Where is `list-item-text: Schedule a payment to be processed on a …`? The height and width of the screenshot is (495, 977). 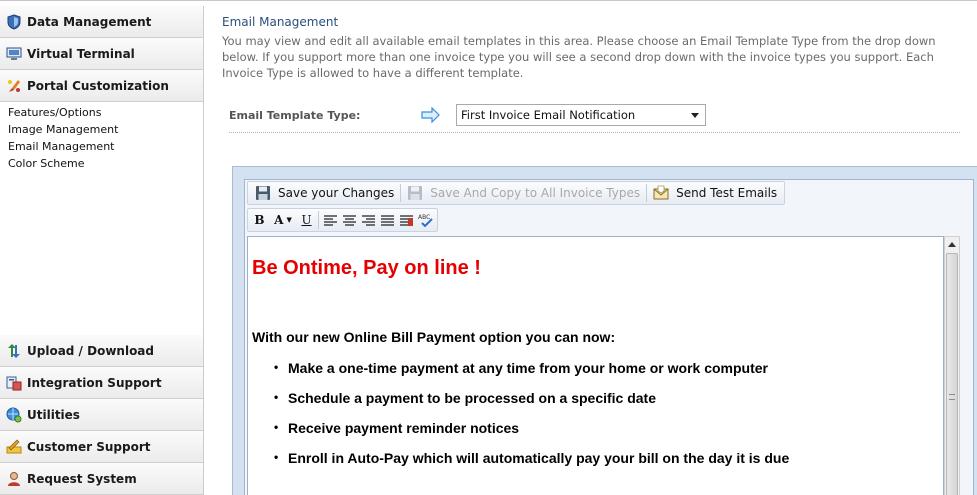
list-item-text: Schedule a payment to be processed on a … is located at coordinates (472, 398).